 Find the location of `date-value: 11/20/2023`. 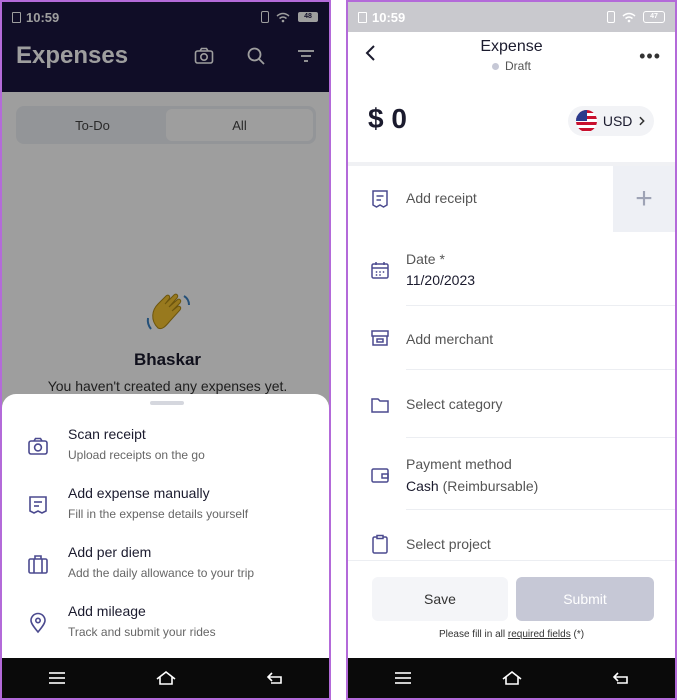

date-value: 11/20/2023 is located at coordinates (441, 280).